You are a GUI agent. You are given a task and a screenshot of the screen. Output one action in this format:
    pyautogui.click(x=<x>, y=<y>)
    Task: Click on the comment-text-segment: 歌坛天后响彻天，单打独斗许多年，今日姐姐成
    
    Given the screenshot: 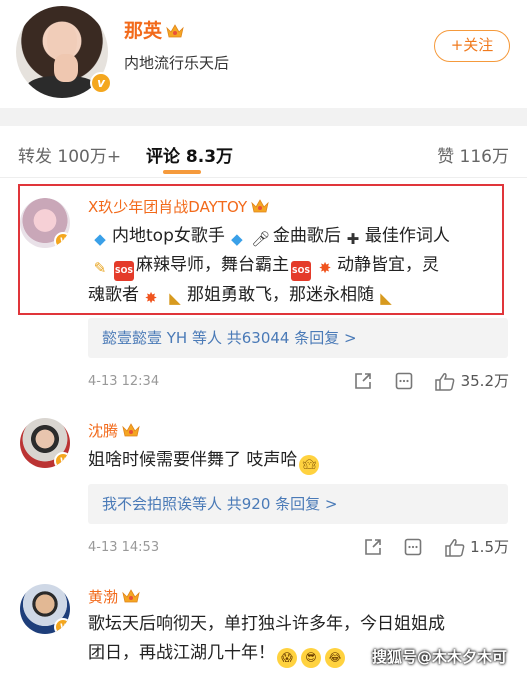 What is the action you would take?
    pyautogui.click(x=266, y=624)
    